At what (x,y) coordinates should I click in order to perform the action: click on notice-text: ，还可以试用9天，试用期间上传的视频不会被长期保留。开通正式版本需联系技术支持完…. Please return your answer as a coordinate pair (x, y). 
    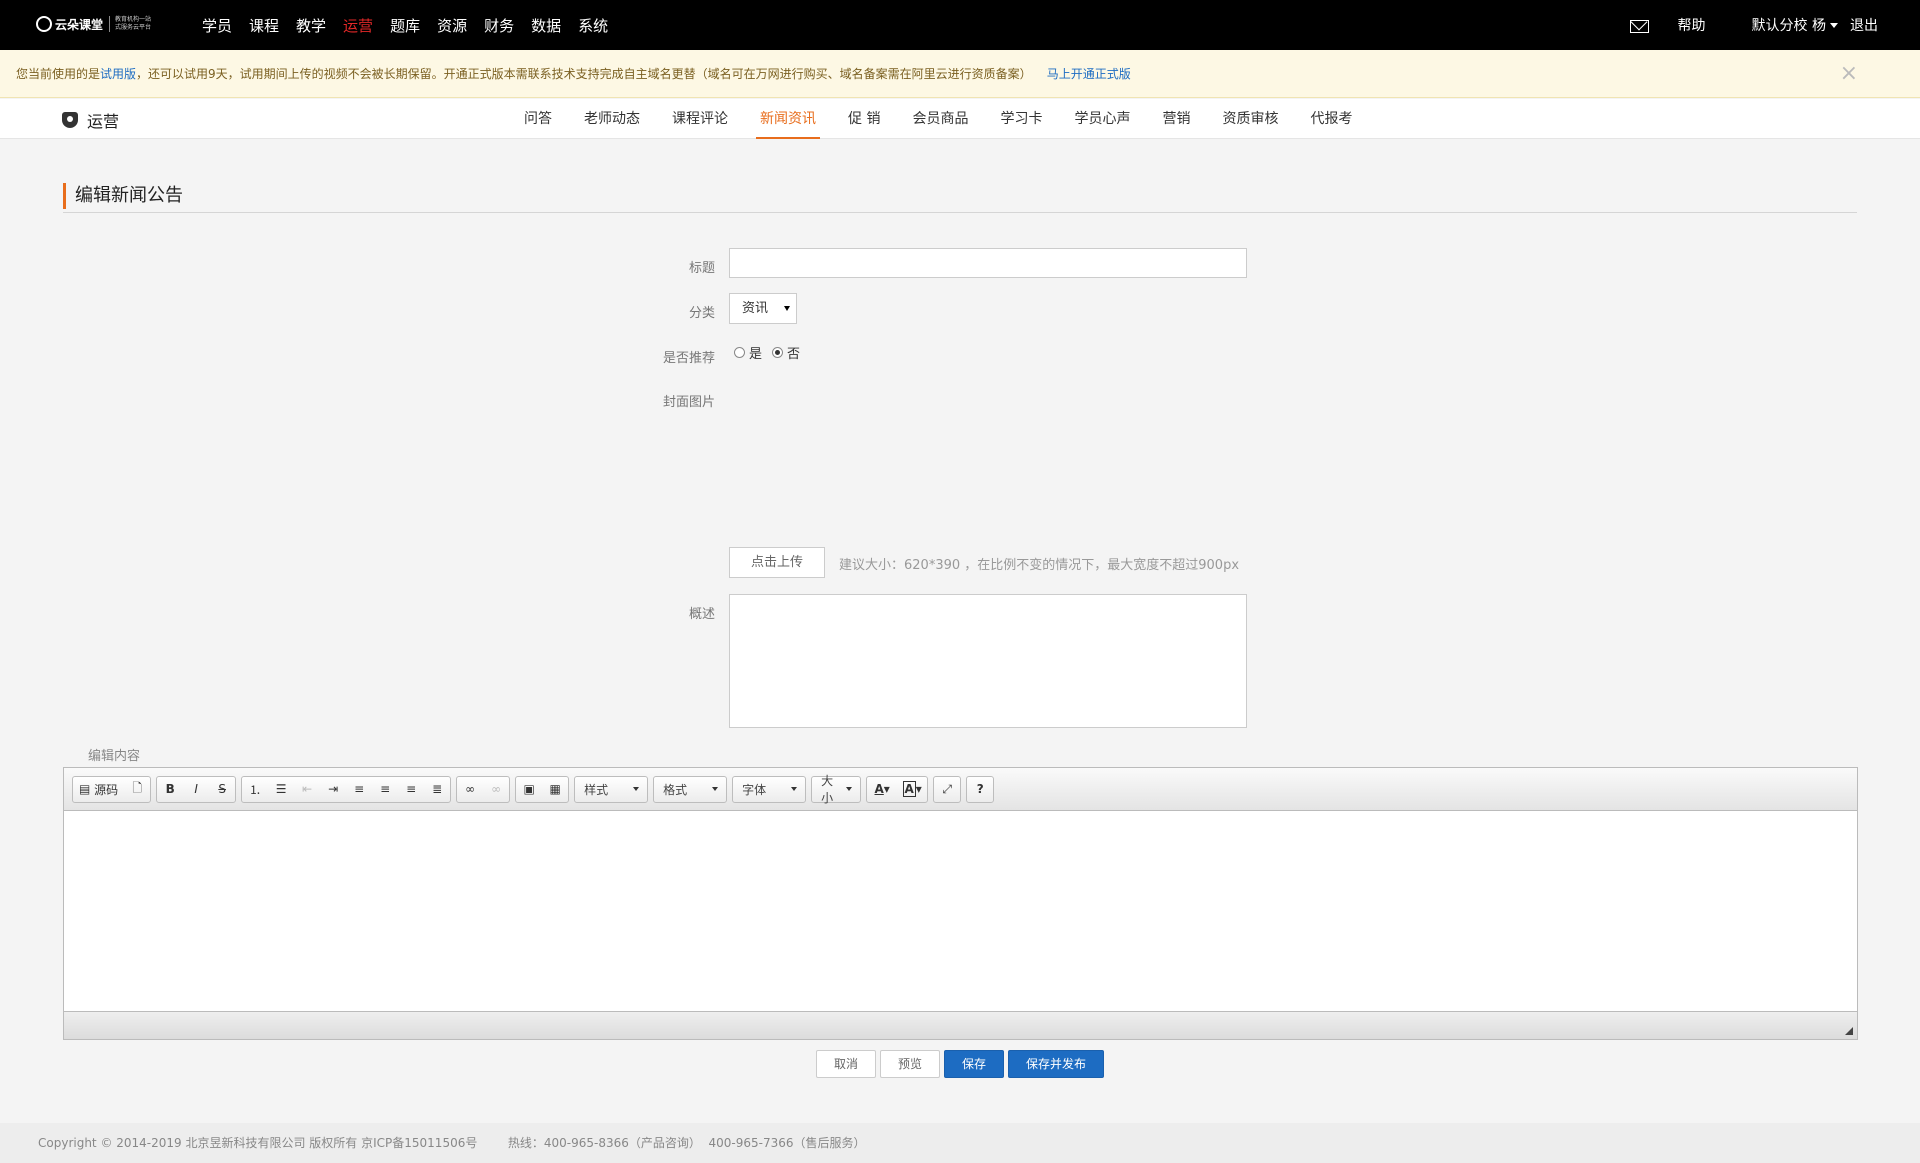
    Looking at the image, I should click on (584, 74).